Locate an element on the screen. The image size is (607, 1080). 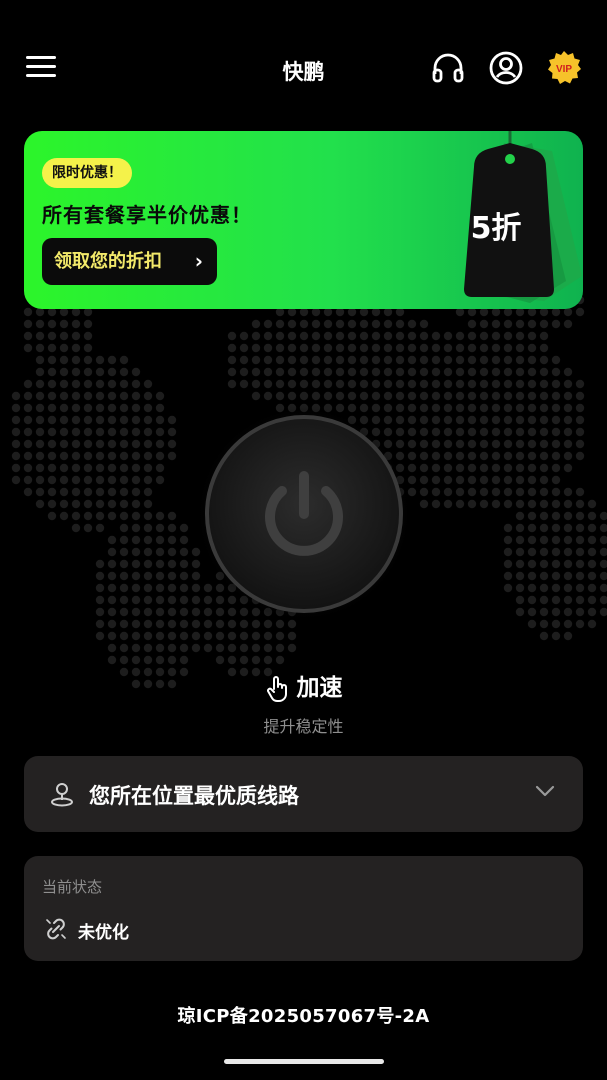
limited-offer-badge: 限时优惠！ is located at coordinates (87, 173).